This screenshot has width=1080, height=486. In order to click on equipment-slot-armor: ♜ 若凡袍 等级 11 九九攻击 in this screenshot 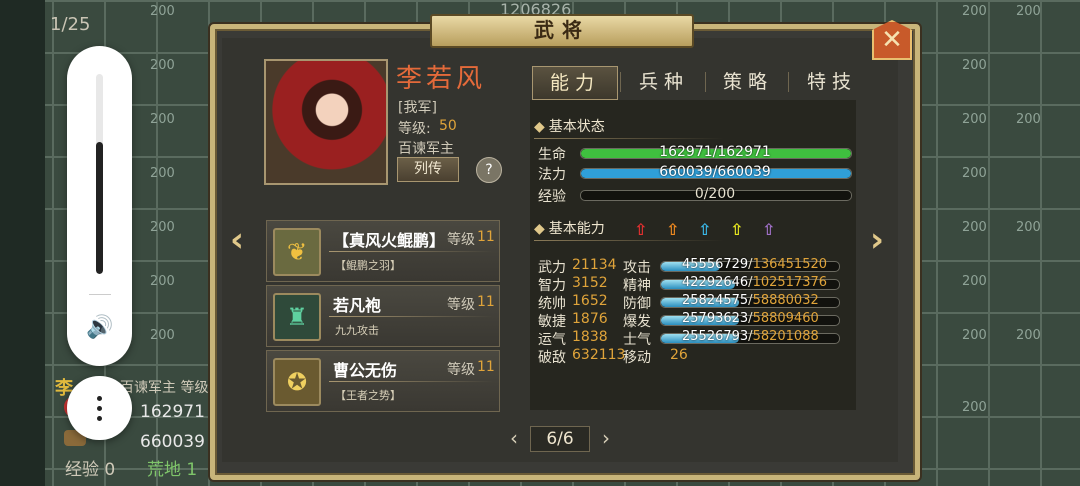, I will do `click(383, 316)`.